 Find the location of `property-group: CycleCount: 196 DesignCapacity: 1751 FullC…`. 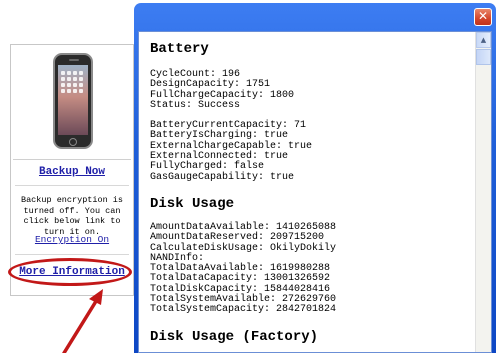

property-group: CycleCount: 196 DesignCapacity: 1751 FullC… is located at coordinates (309, 90).